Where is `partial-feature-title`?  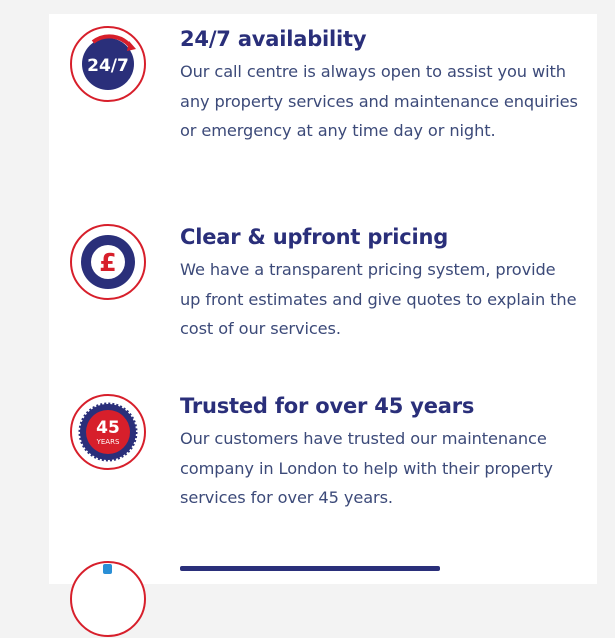
partial-feature-title is located at coordinates (310, 568).